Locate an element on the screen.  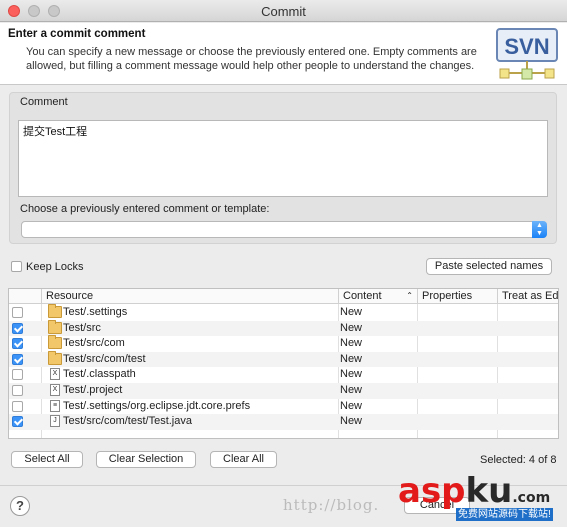
column-header-properties: Properties is located at coordinates (457, 296).